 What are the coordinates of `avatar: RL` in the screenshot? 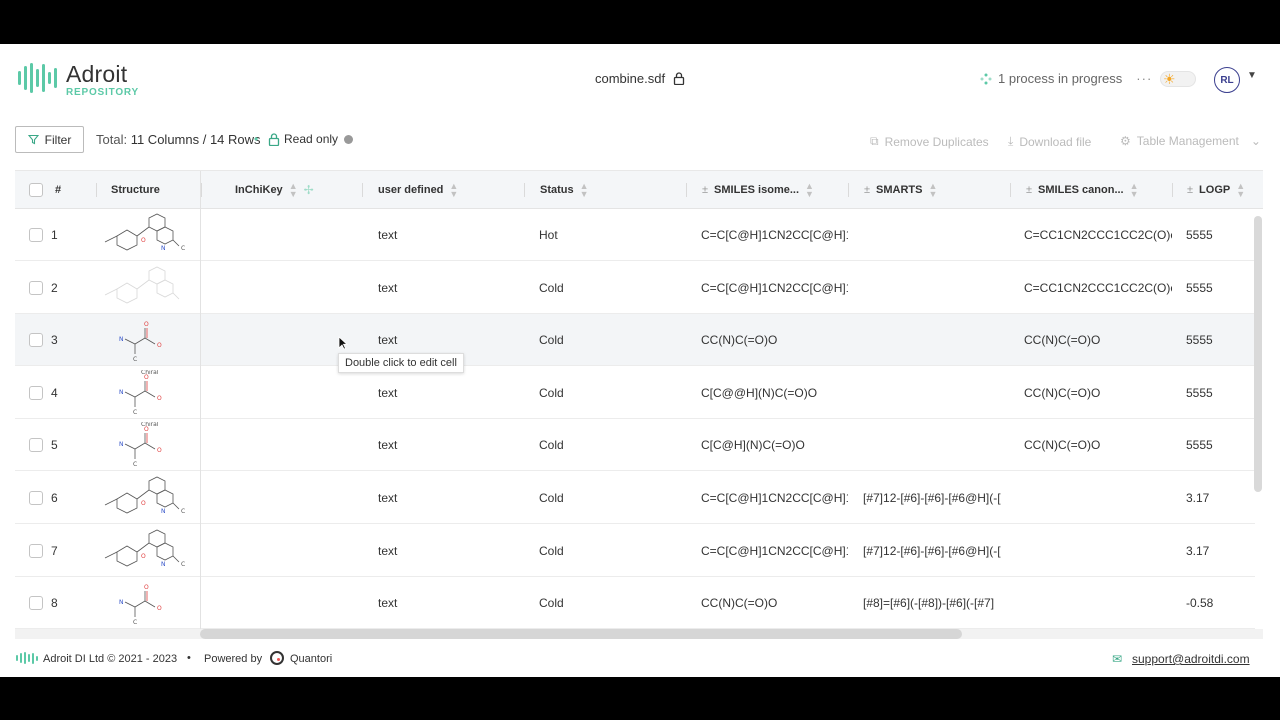 It's located at (1227, 80).